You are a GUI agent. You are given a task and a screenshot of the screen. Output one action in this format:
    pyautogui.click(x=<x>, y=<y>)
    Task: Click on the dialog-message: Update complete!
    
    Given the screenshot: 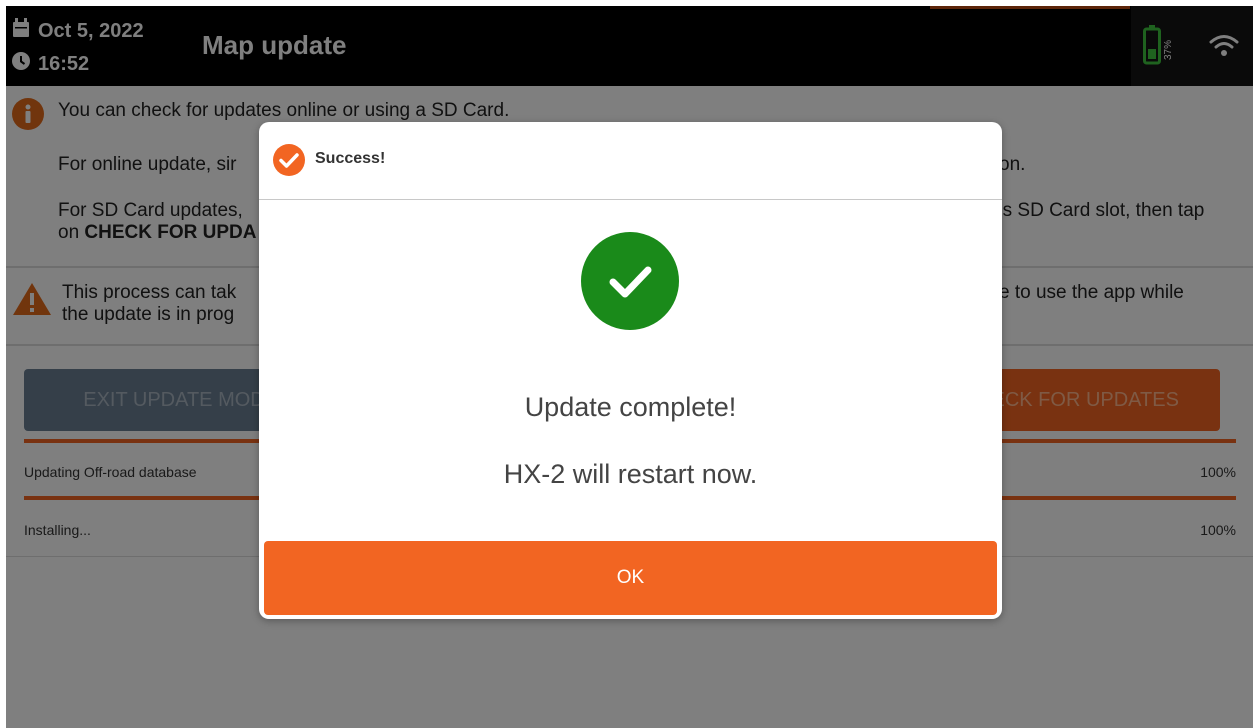 What is the action you would take?
    pyautogui.click(x=630, y=407)
    